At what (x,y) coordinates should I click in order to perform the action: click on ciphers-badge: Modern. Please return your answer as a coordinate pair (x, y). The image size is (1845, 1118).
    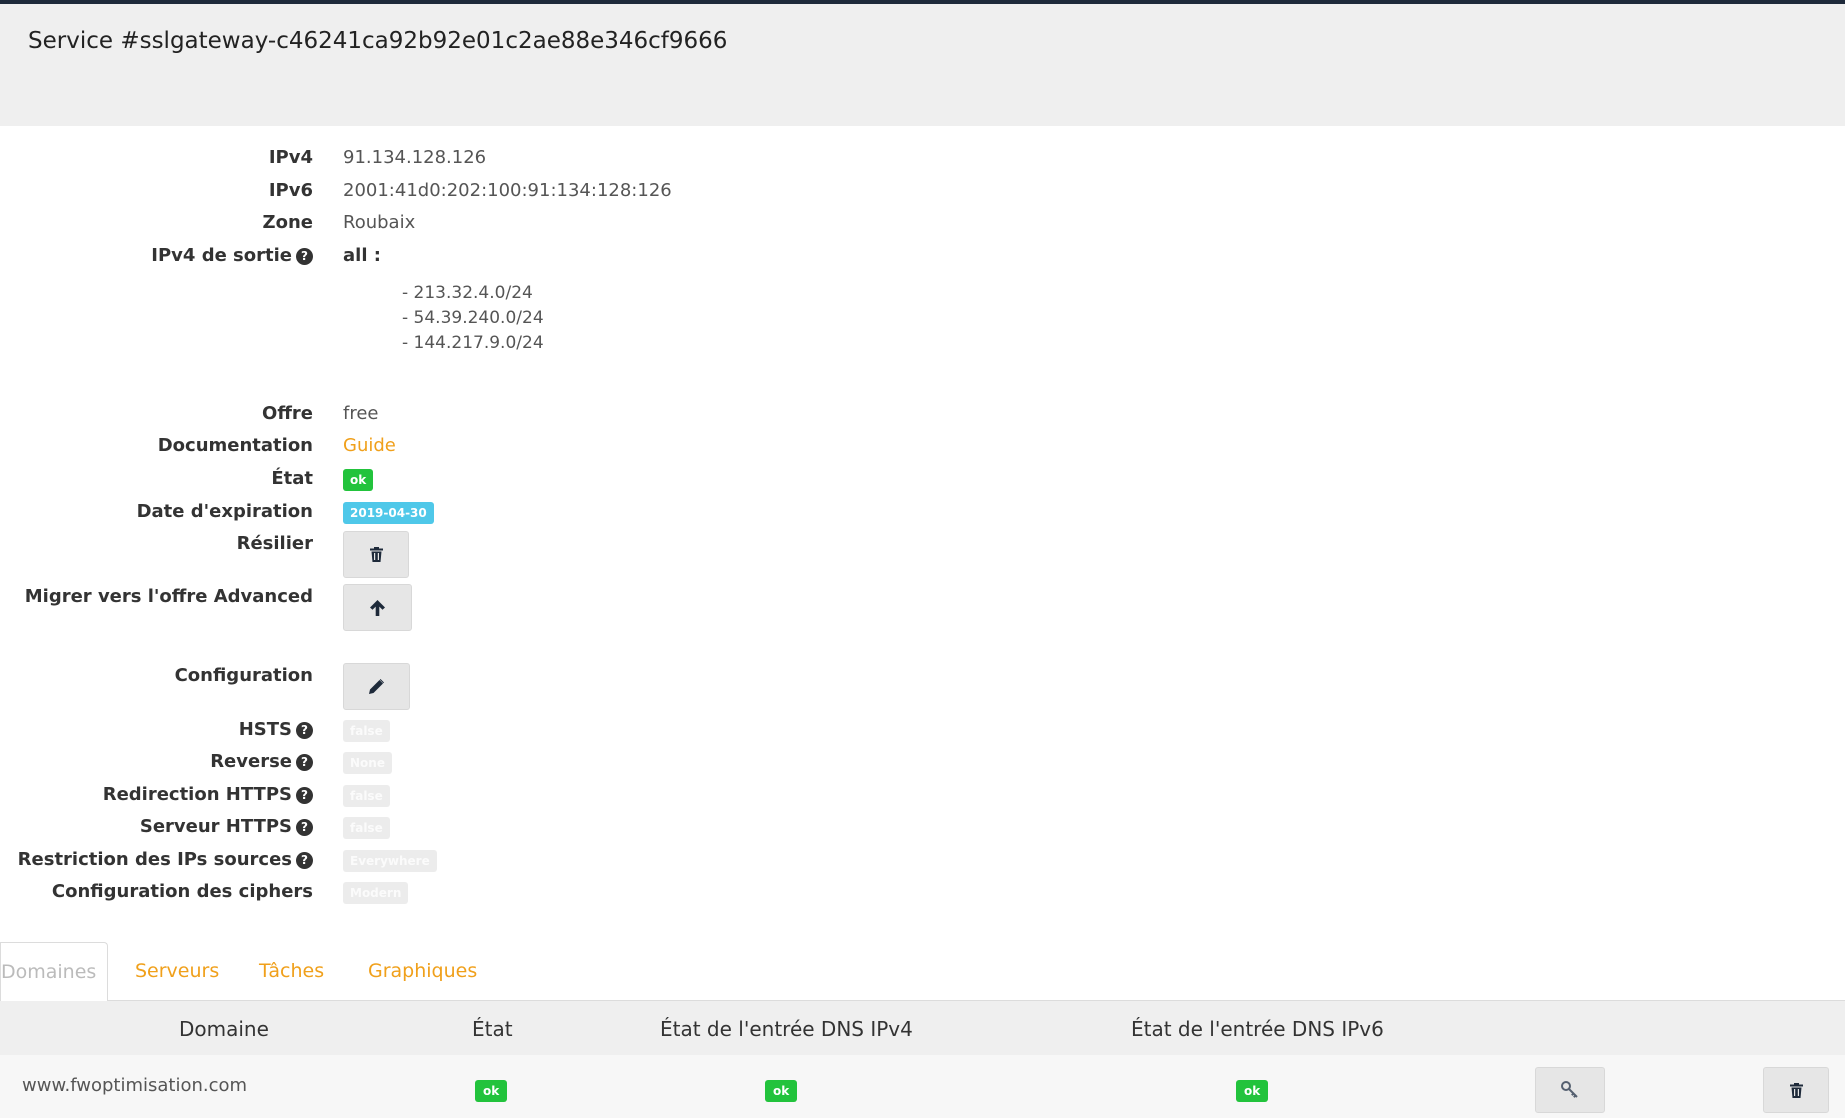
    Looking at the image, I should click on (376, 893).